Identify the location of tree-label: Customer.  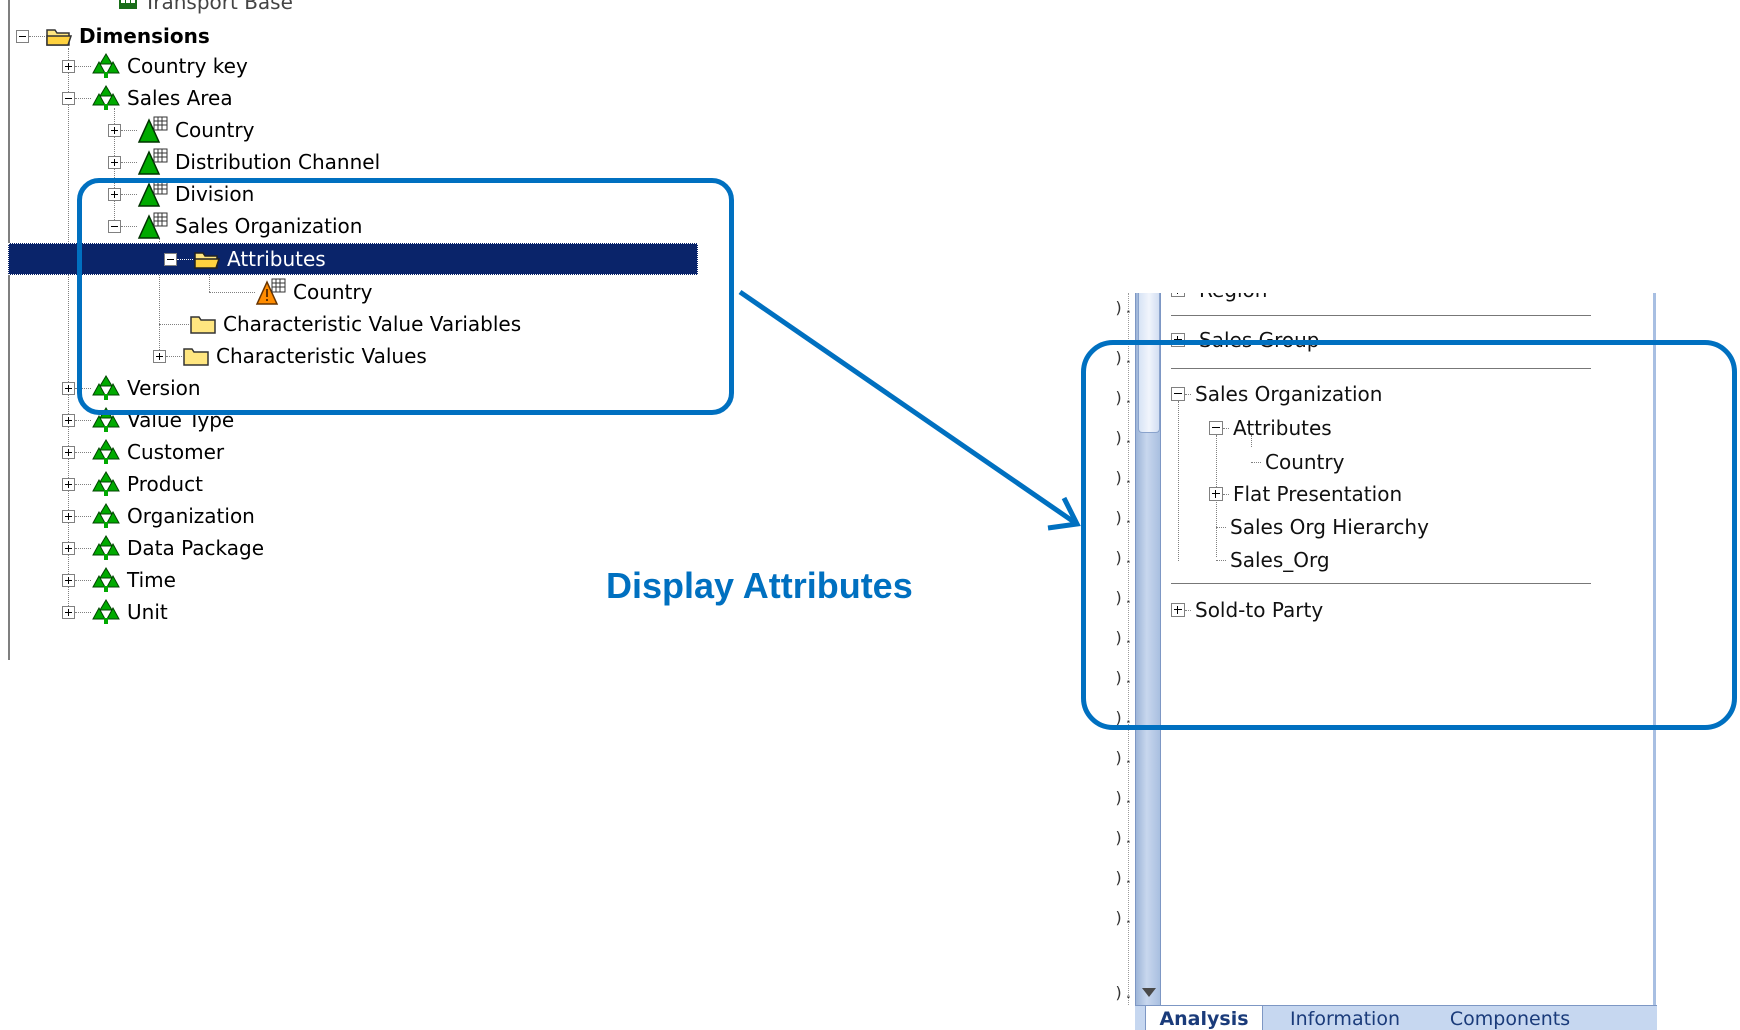
(176, 452).